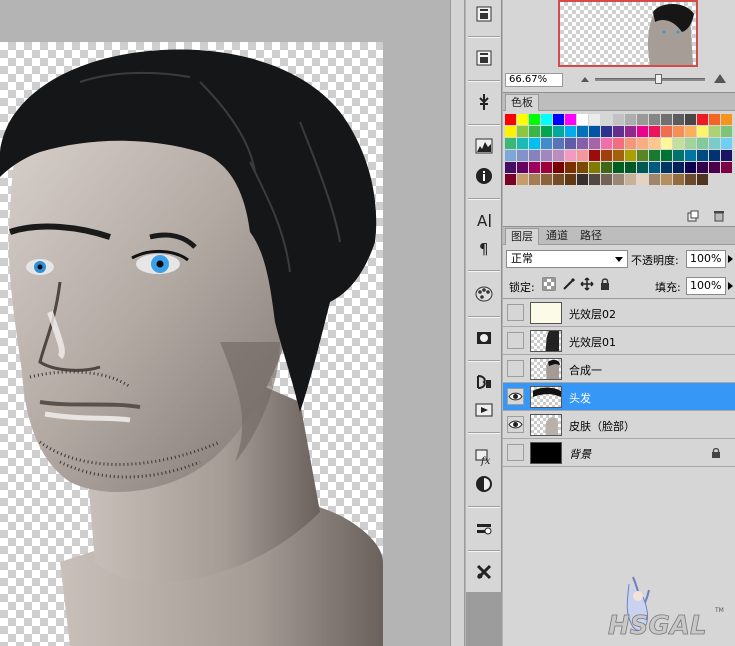 The height and width of the screenshot is (646, 735). Describe the element at coordinates (730, 286) in the screenshot. I see `fill-slider-arrow-icon` at that location.